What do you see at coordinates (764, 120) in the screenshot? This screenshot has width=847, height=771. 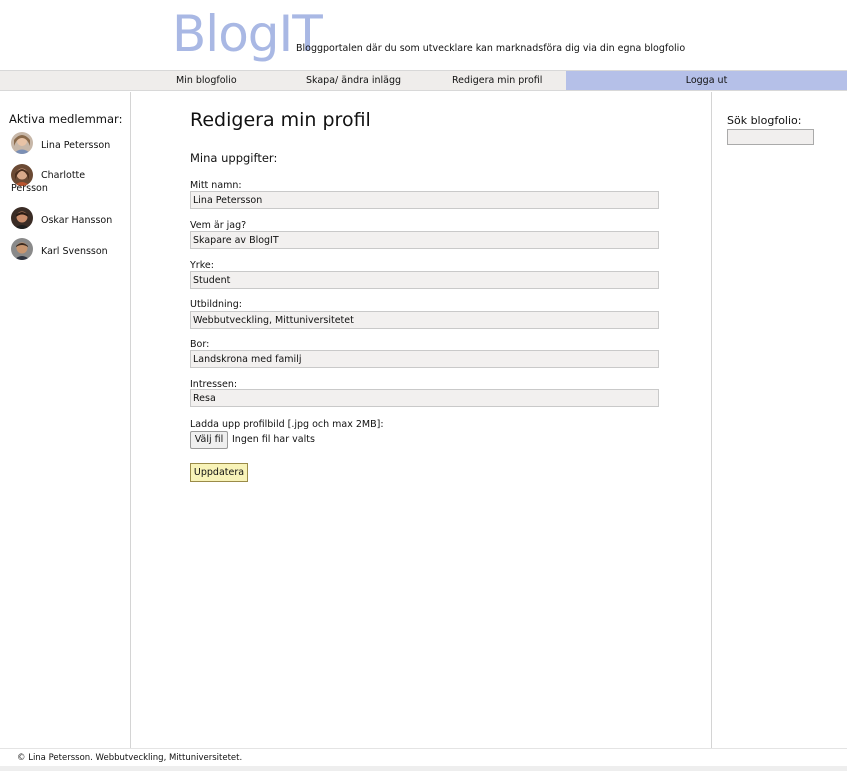 I see `search-label: Sök blogfolio:` at bounding box center [764, 120].